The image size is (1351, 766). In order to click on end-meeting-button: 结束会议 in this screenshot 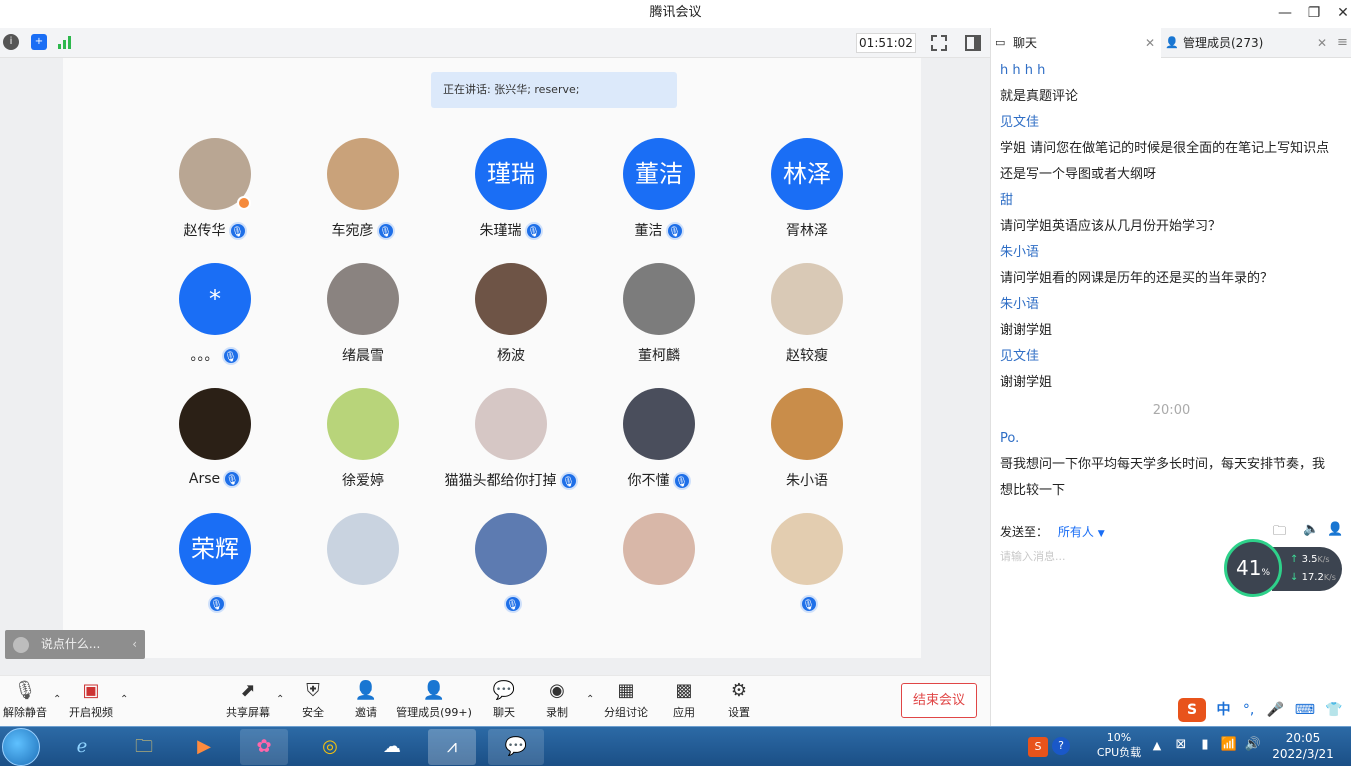, I will do `click(939, 700)`.